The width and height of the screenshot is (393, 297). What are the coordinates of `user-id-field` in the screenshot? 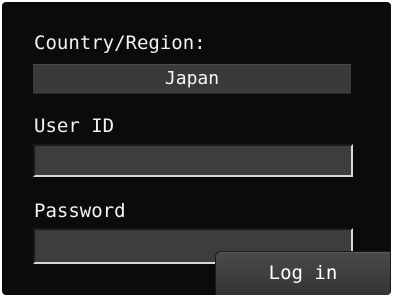 It's located at (193, 160).